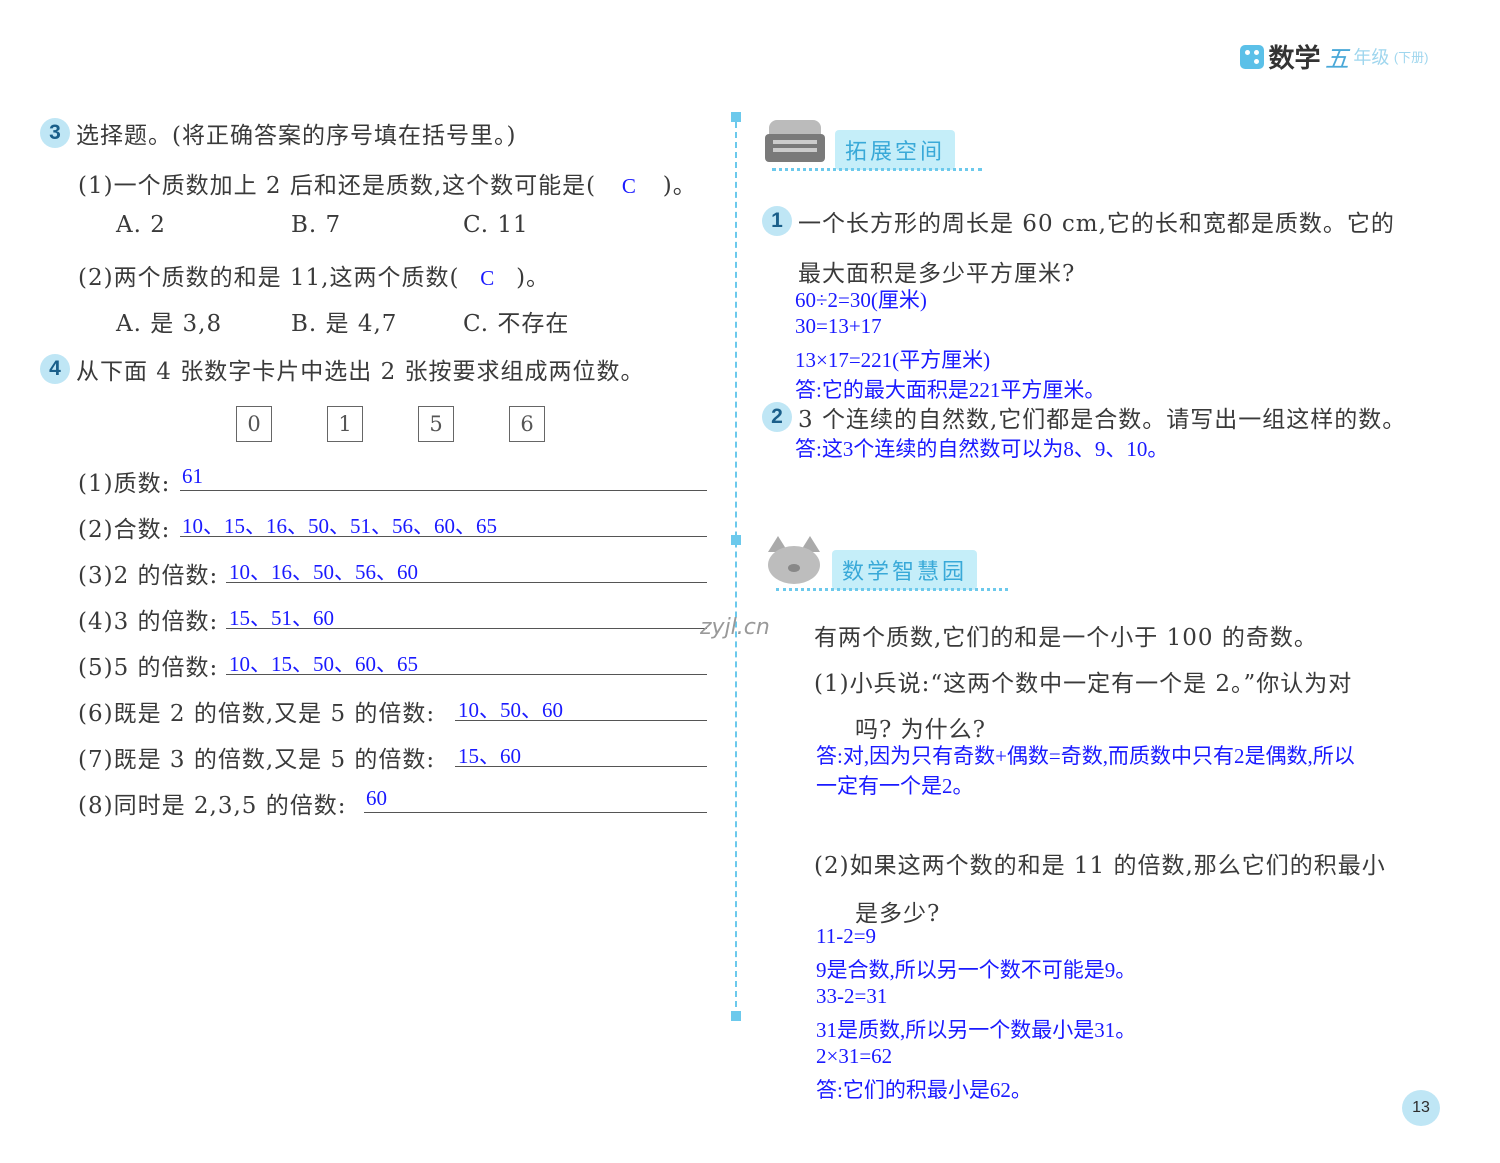  What do you see at coordinates (344, 324) in the screenshot?
I see `q3-p2-option-b: B. 是 4,7` at bounding box center [344, 324].